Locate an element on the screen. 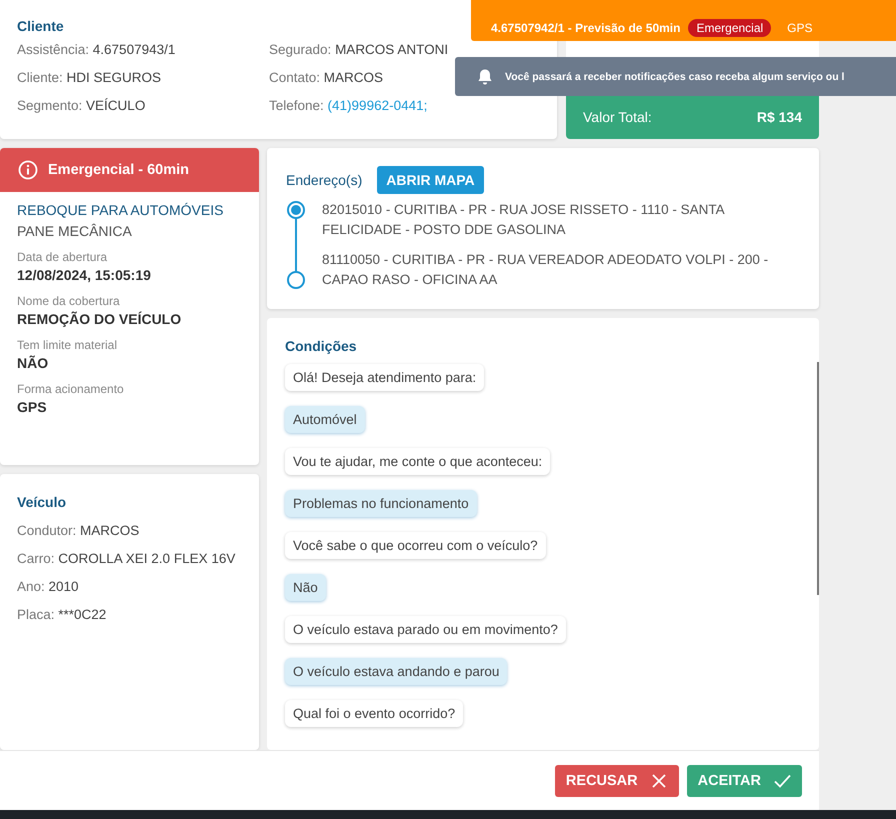 Image resolution: width=896 pixels, height=819 pixels. phone-link: (41)99962-0441; is located at coordinates (378, 105).